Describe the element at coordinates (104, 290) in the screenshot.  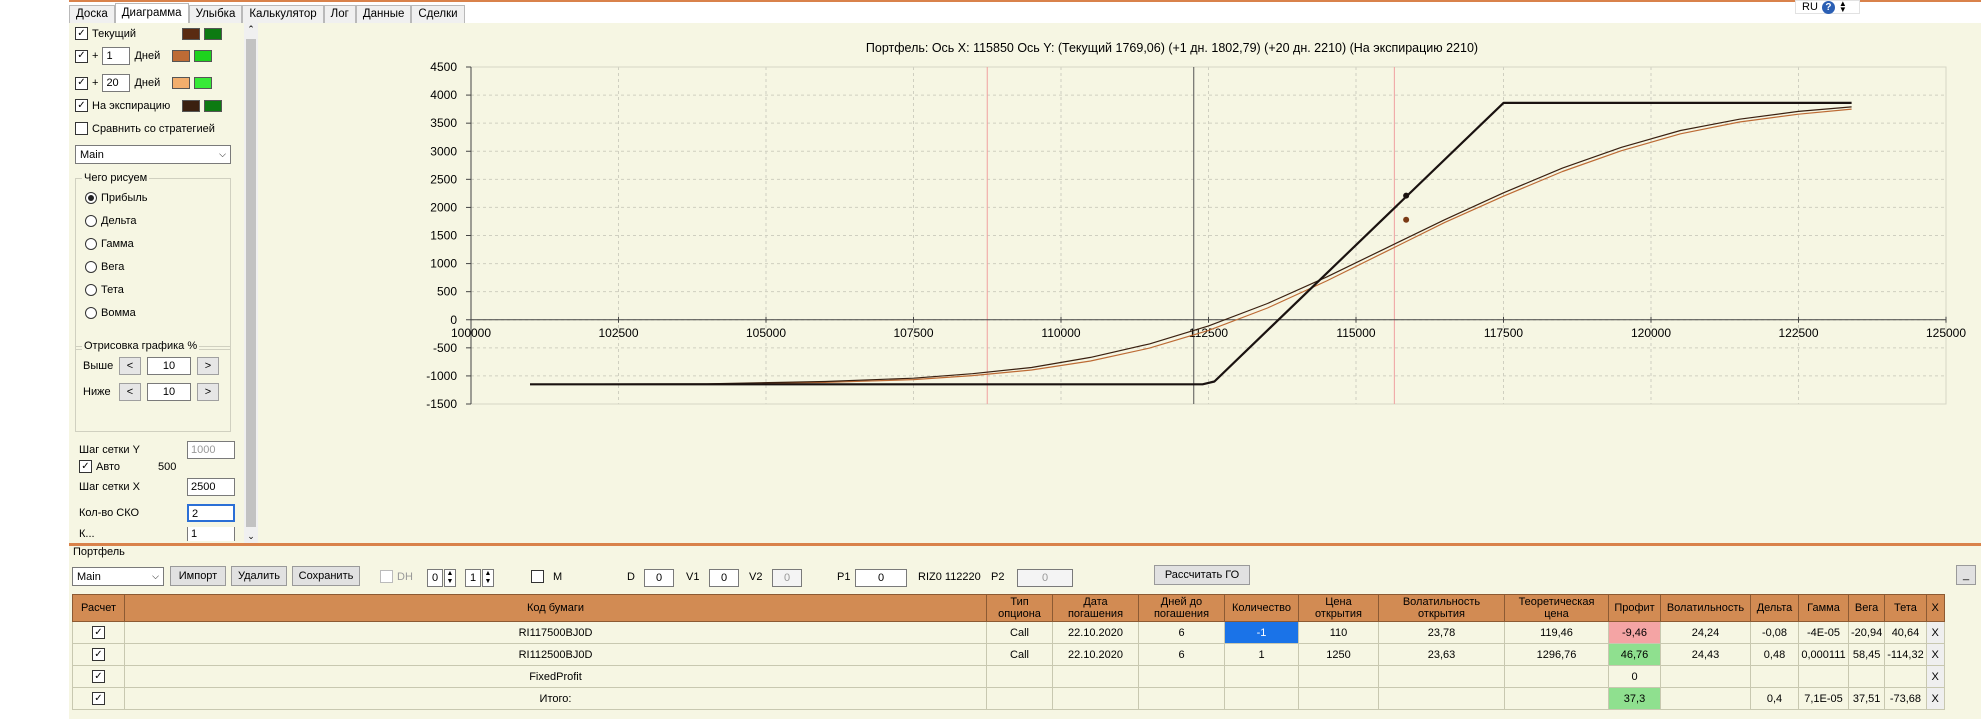
I see `radio-theta: Тета` at that location.